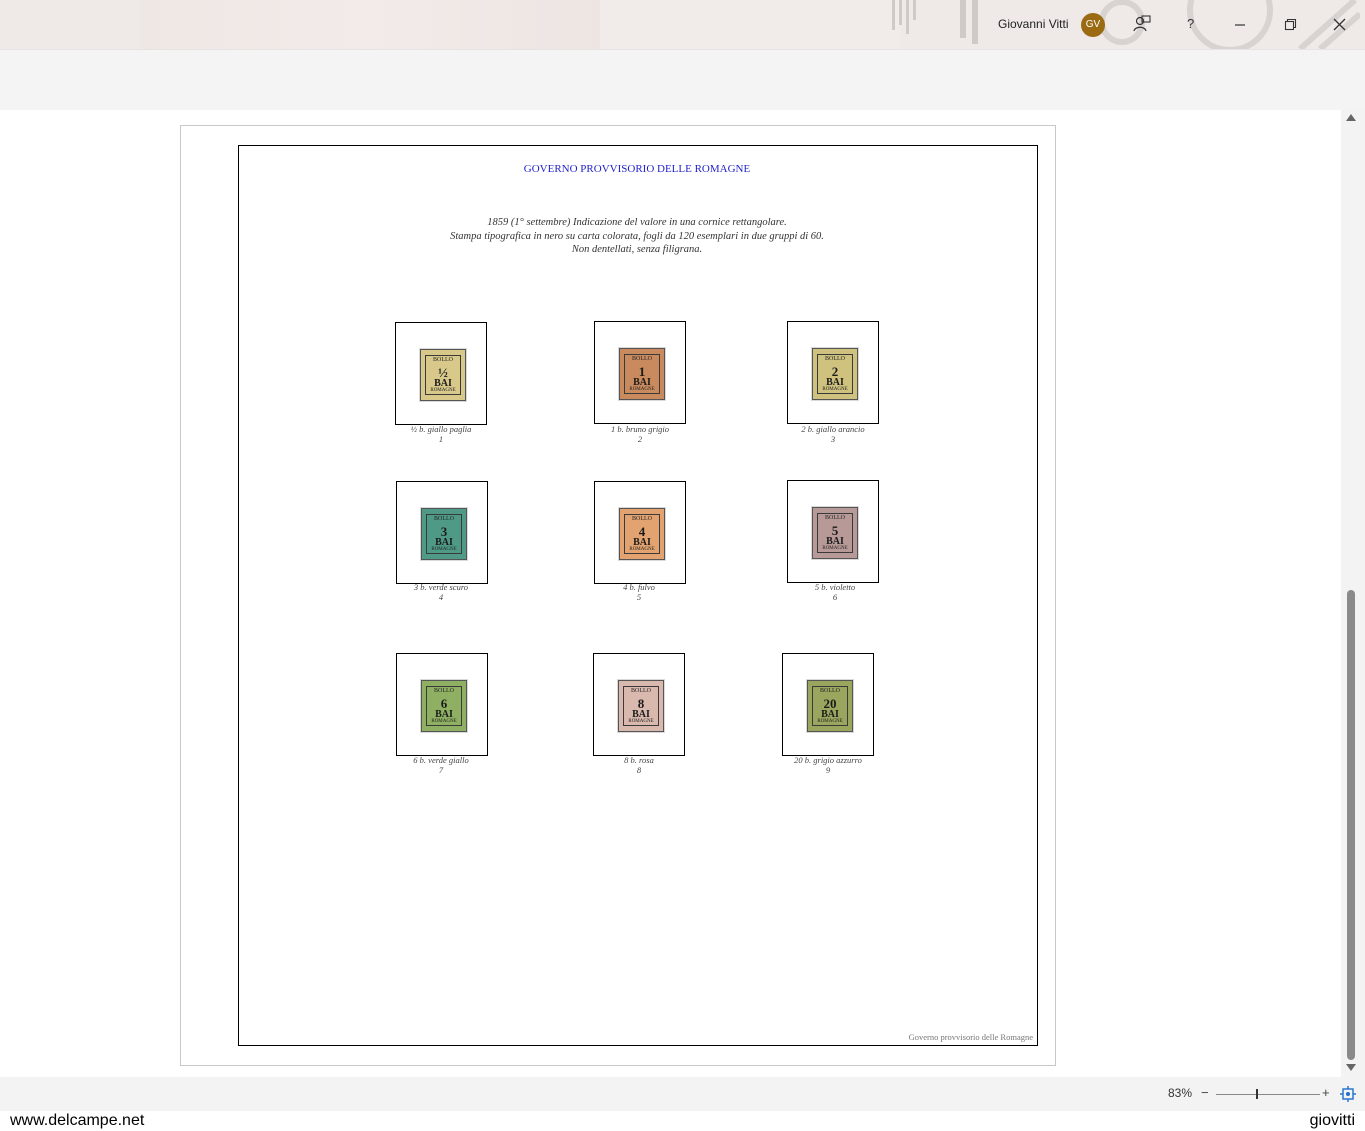  I want to click on stamp-caption: 6 b. verde giallo 7, so click(441, 765).